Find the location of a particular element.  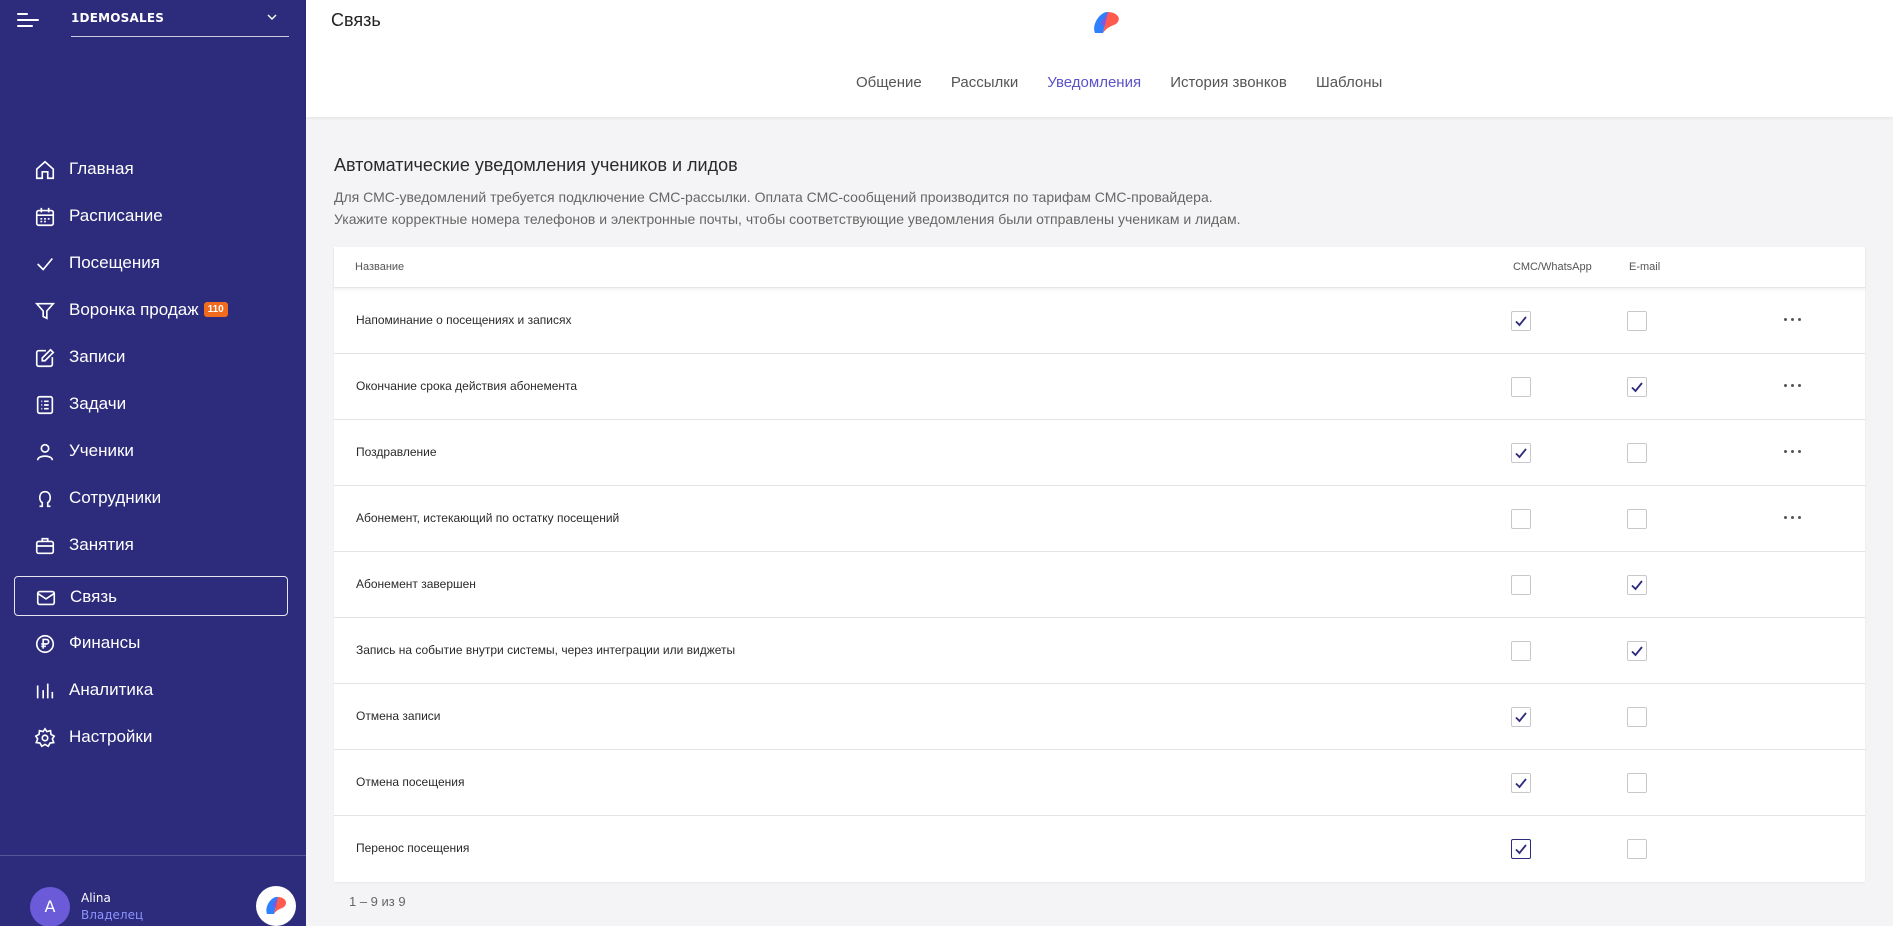

sidebar-item-label: Воронка продаж 110 is located at coordinates (148, 310).